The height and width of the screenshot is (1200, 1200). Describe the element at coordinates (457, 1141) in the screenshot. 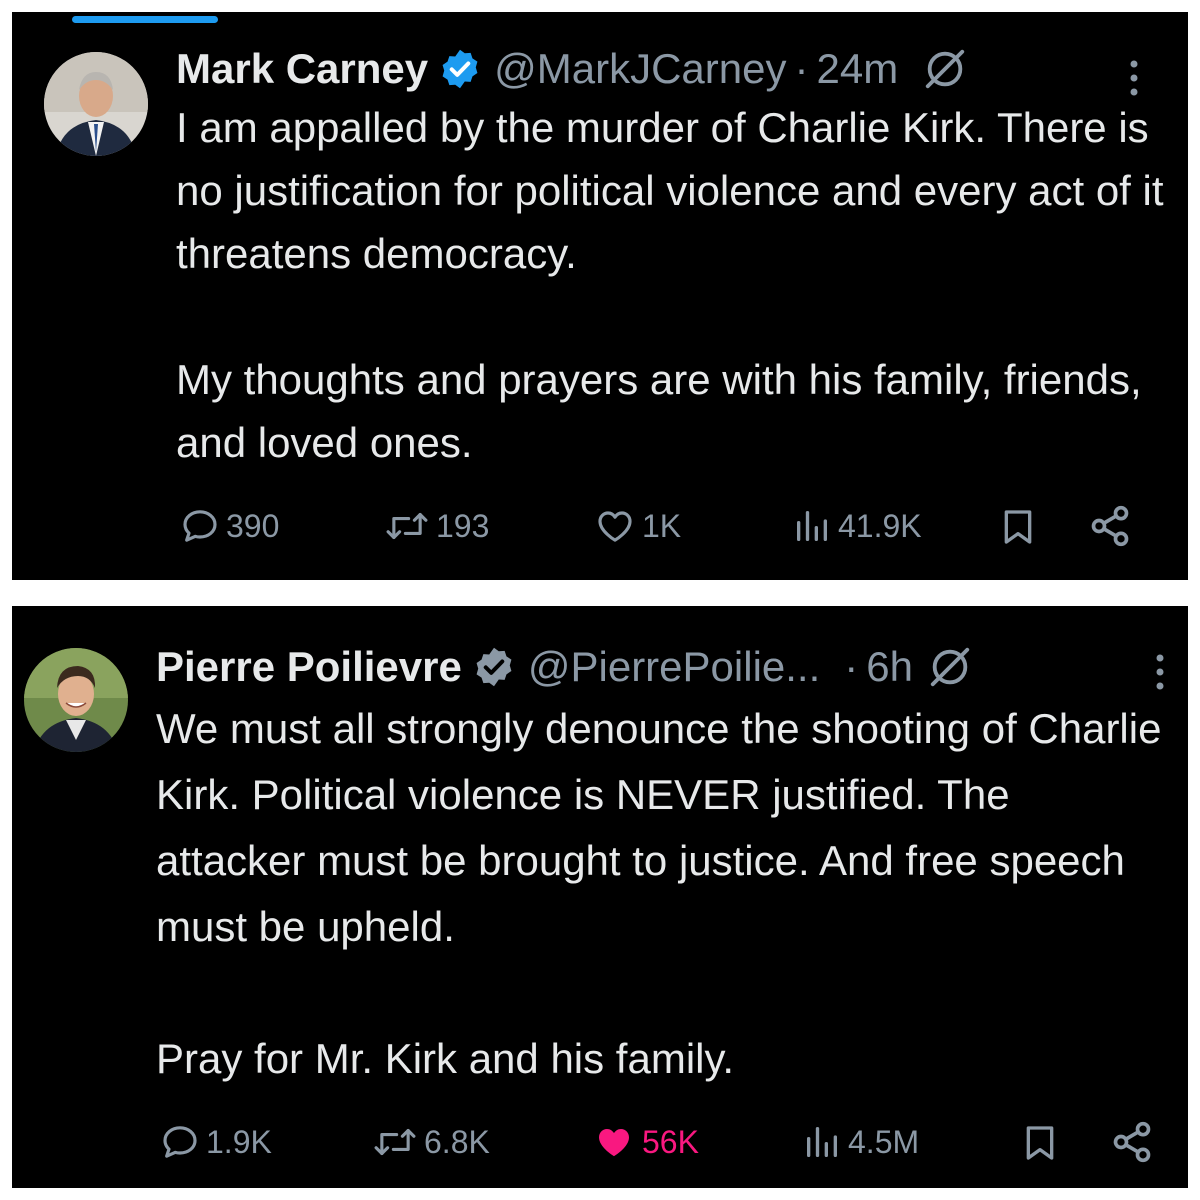

I see `repost-count: 6.8K` at that location.